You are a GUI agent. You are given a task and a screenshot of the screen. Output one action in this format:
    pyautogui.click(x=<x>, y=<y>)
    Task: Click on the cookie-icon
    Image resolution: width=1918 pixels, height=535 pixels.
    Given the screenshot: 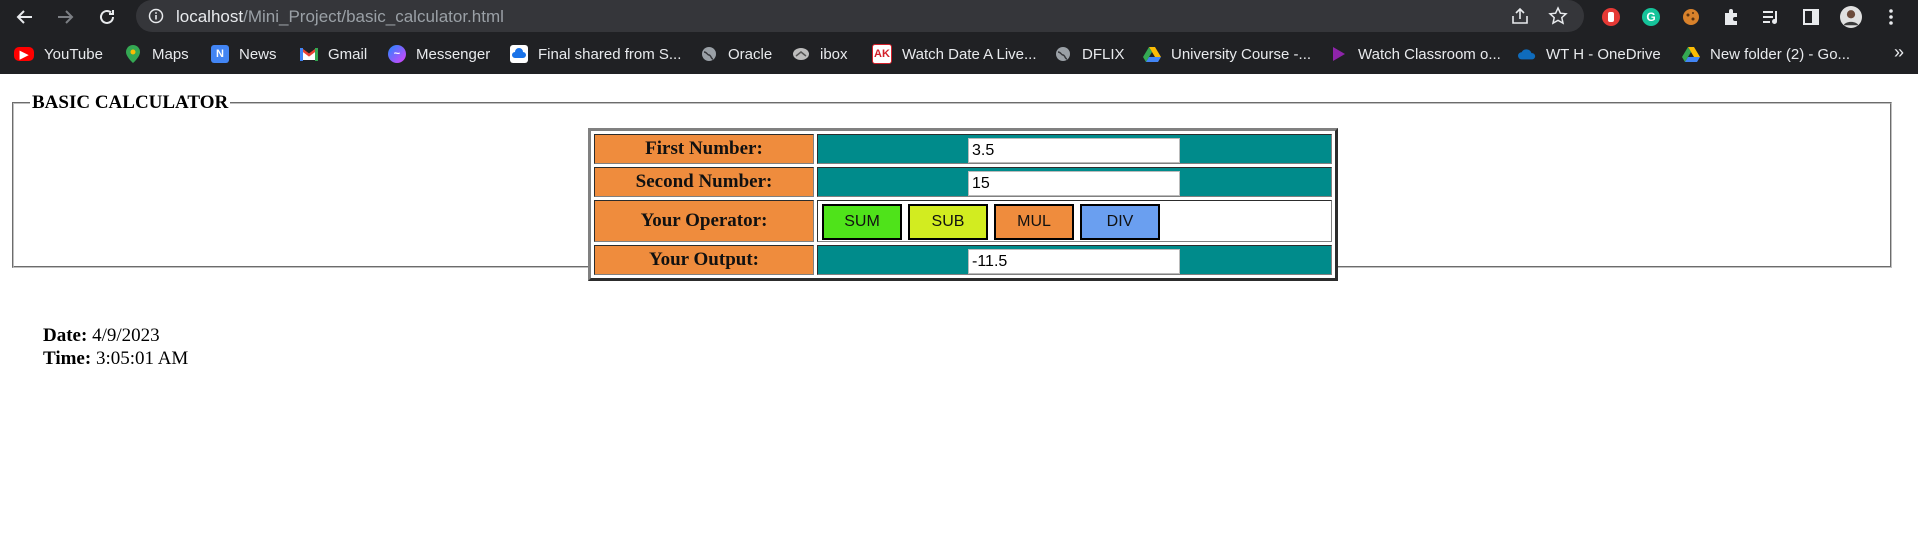 What is the action you would take?
    pyautogui.click(x=1691, y=17)
    